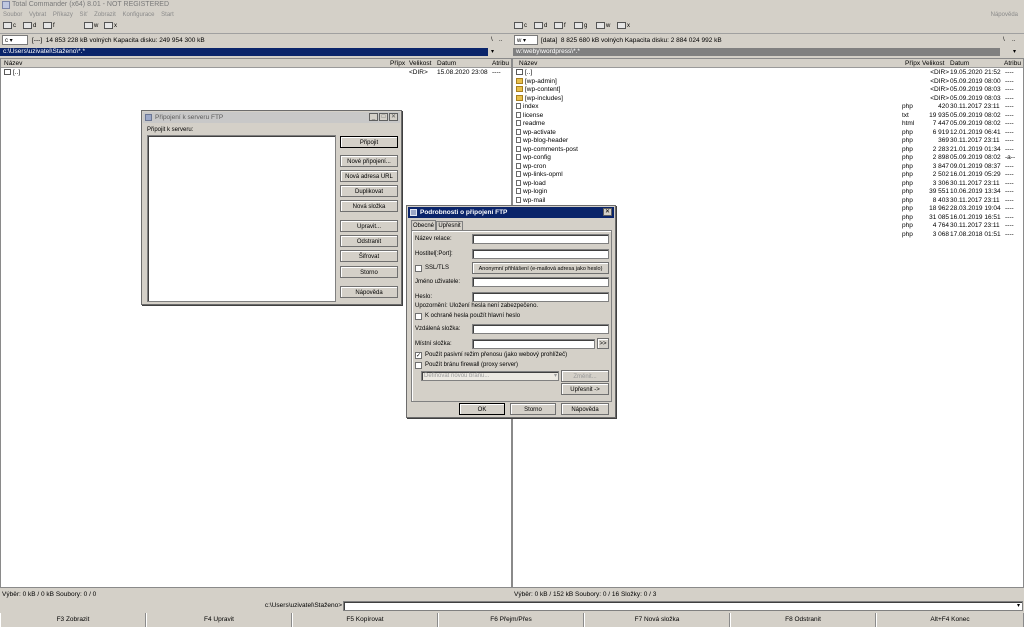 The image size is (1024, 627). What do you see at coordinates (492, 51) in the screenshot?
I see `left-history-button: ▾` at bounding box center [492, 51].